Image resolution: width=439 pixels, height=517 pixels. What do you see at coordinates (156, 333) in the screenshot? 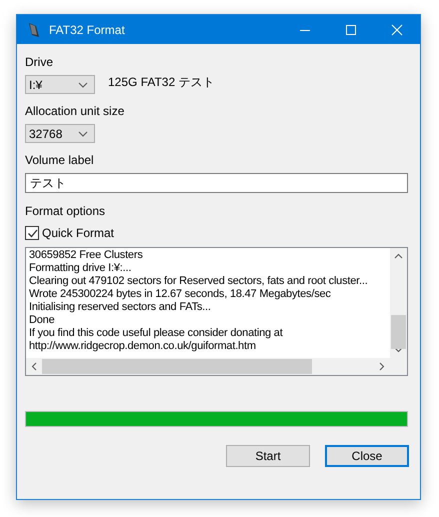
I see `log-line: If you find this code useful please consider donating at` at bounding box center [156, 333].